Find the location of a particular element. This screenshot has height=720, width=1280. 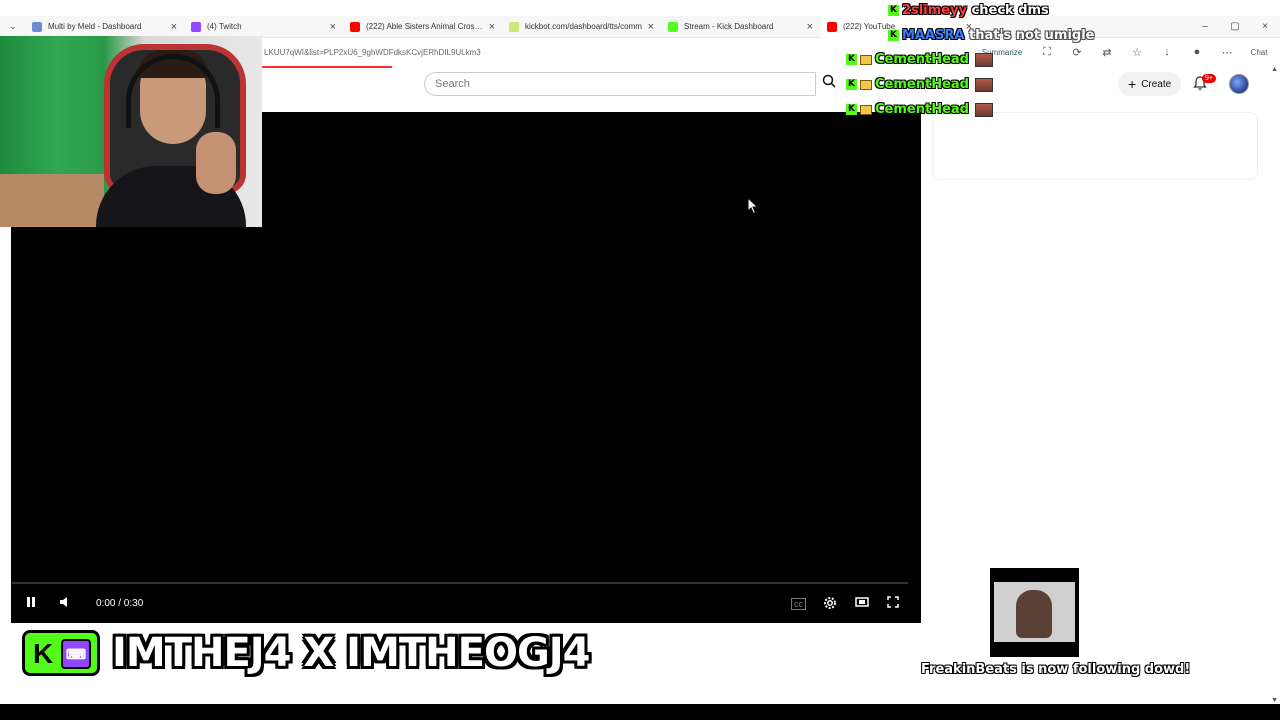

profile-icon: ● is located at coordinates (1197, 52).